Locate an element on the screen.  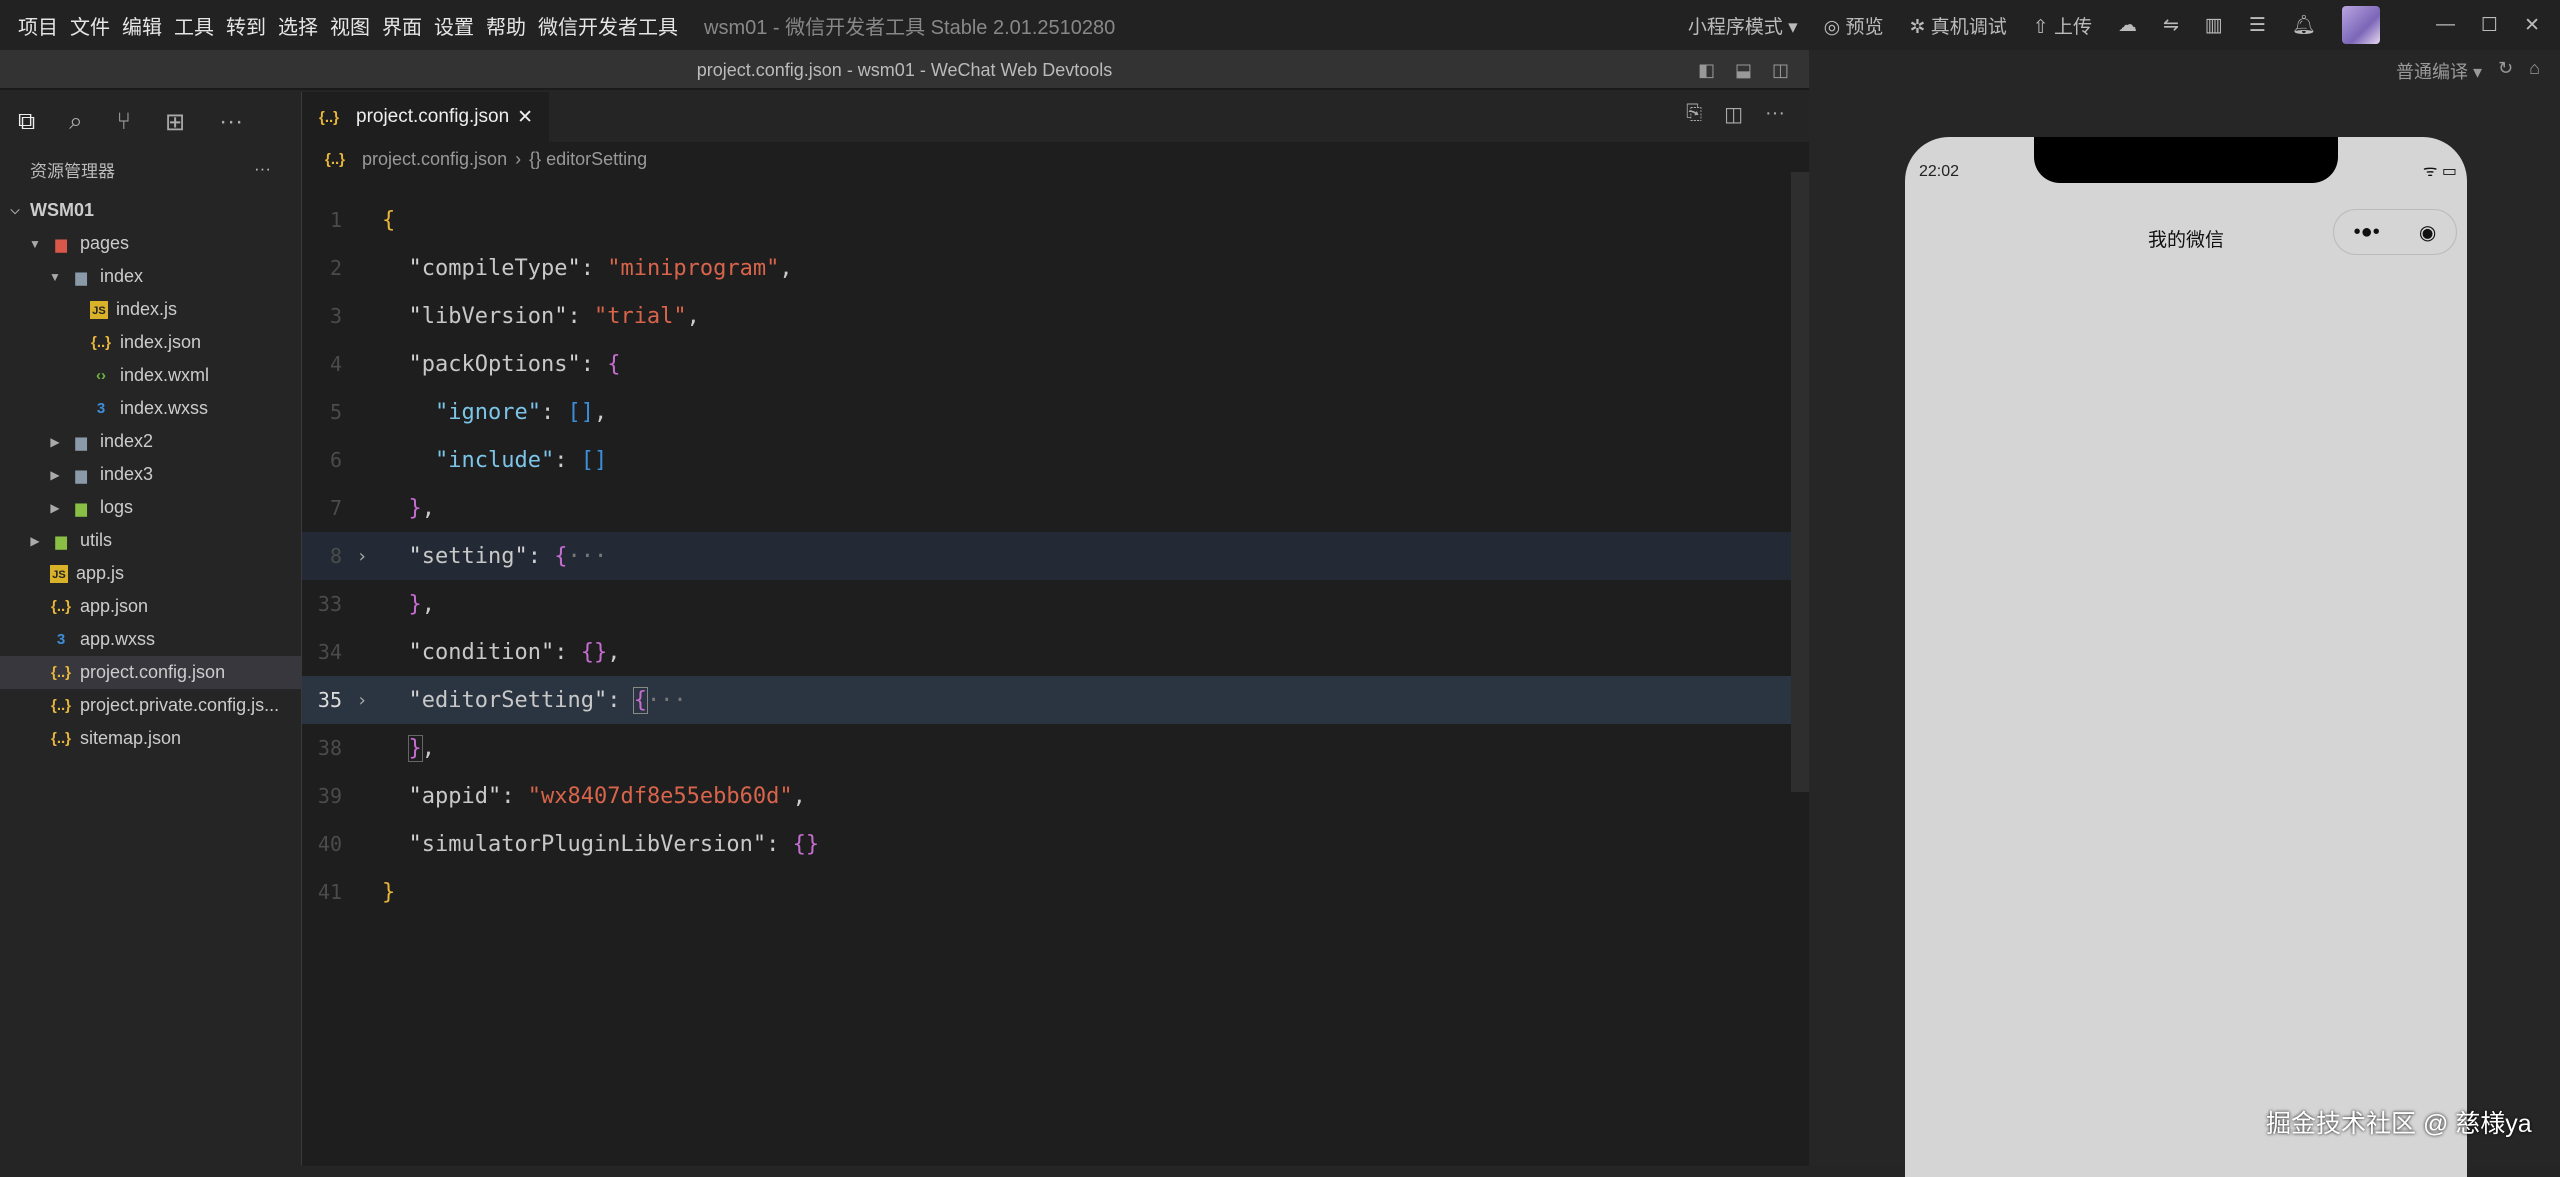
preview-button: ◎ 预览 is located at coordinates (1854, 25).